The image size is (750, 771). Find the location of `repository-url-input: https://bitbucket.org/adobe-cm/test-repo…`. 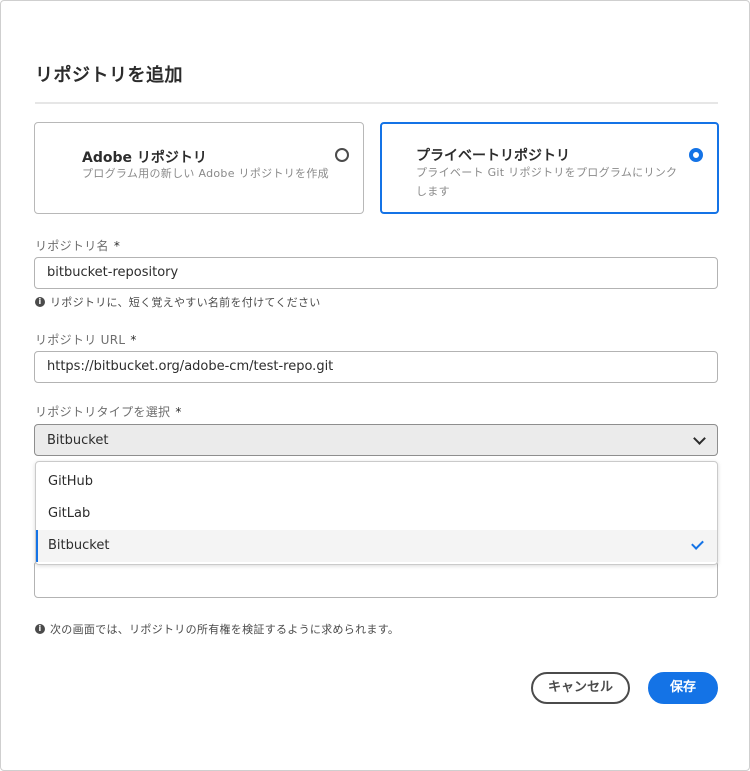

repository-url-input: https://bitbucket.org/adobe-cm/test-repo… is located at coordinates (376, 367).